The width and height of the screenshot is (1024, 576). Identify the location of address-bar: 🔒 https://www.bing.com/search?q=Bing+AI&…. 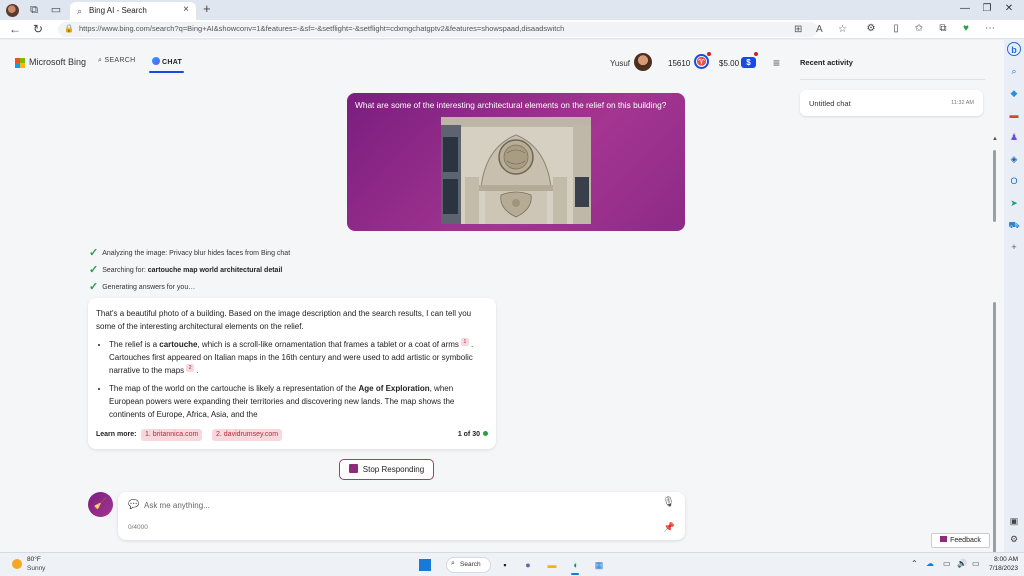
(452, 29).